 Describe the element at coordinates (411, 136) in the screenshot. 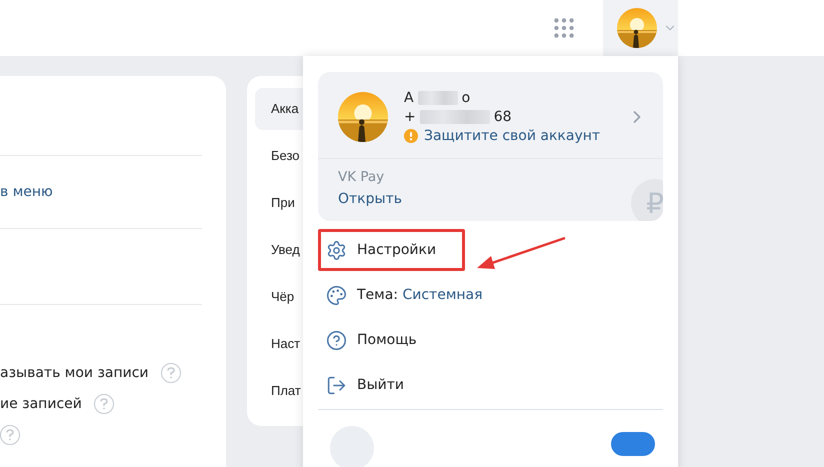

I see `warning-icon` at that location.